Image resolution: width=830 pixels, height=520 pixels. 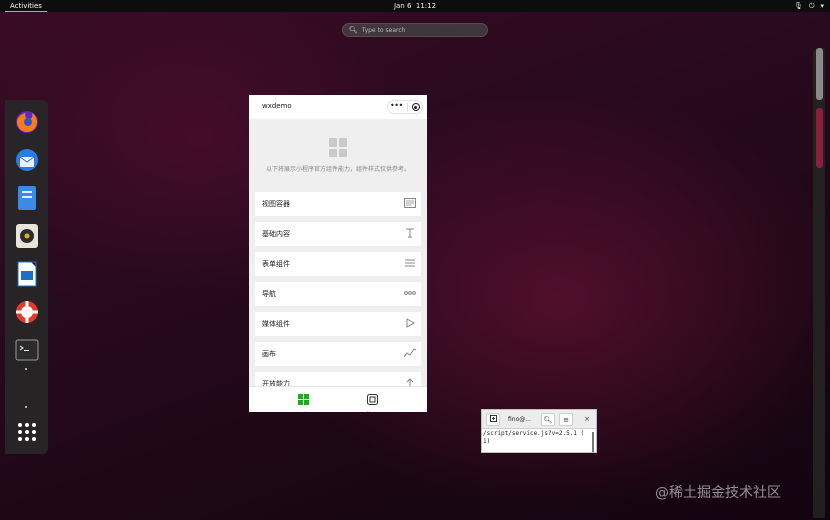 I want to click on workspace-thumbnail, so click(x=819, y=74).